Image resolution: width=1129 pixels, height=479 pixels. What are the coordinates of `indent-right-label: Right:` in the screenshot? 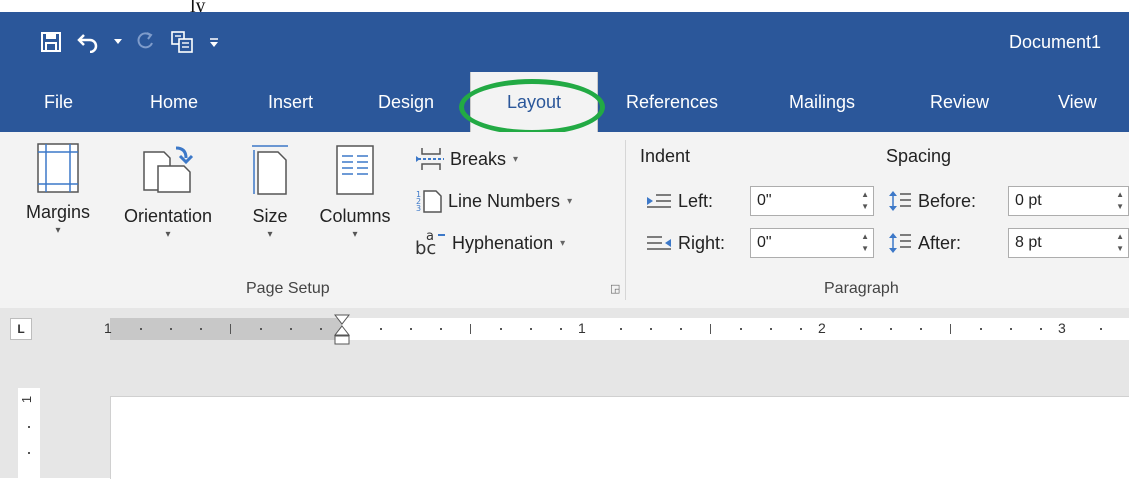 It's located at (685, 243).